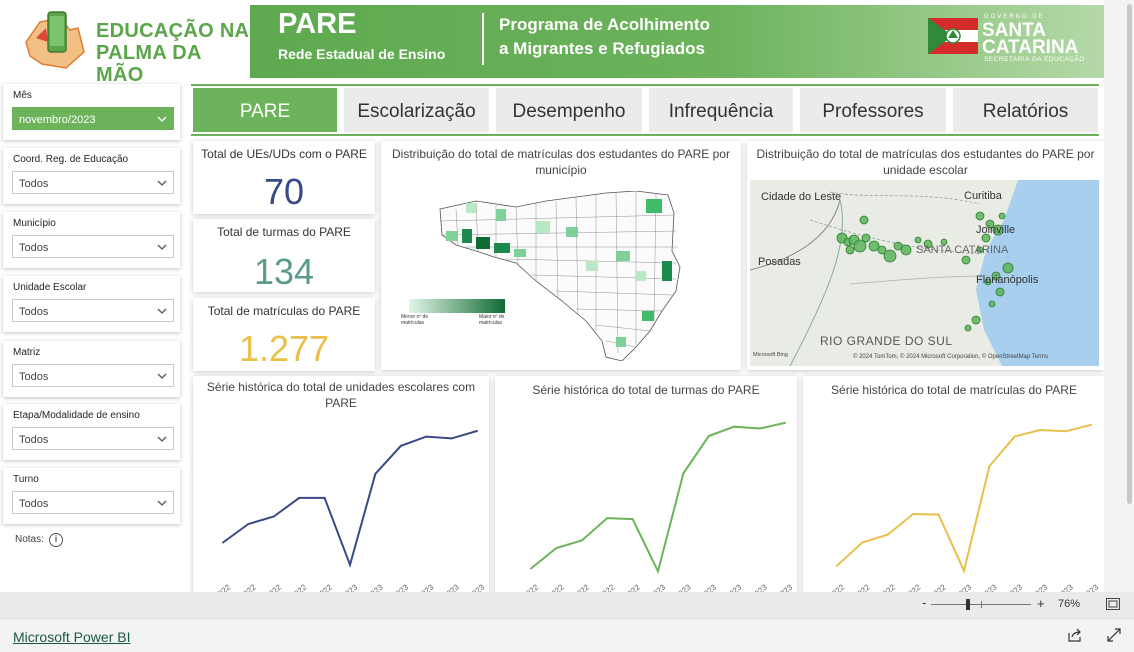 This screenshot has height=652, width=1134. What do you see at coordinates (148, 64) in the screenshot?
I see `logo-line-2: PALMA DA MÃO` at bounding box center [148, 64].